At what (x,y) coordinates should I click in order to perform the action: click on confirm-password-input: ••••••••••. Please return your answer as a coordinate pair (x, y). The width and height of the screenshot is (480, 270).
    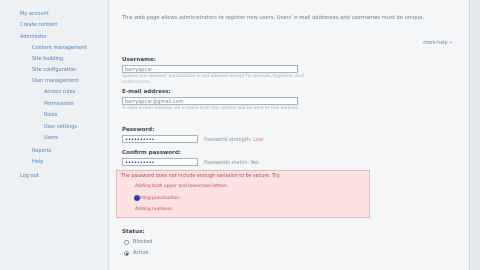
    Looking at the image, I should click on (160, 162).